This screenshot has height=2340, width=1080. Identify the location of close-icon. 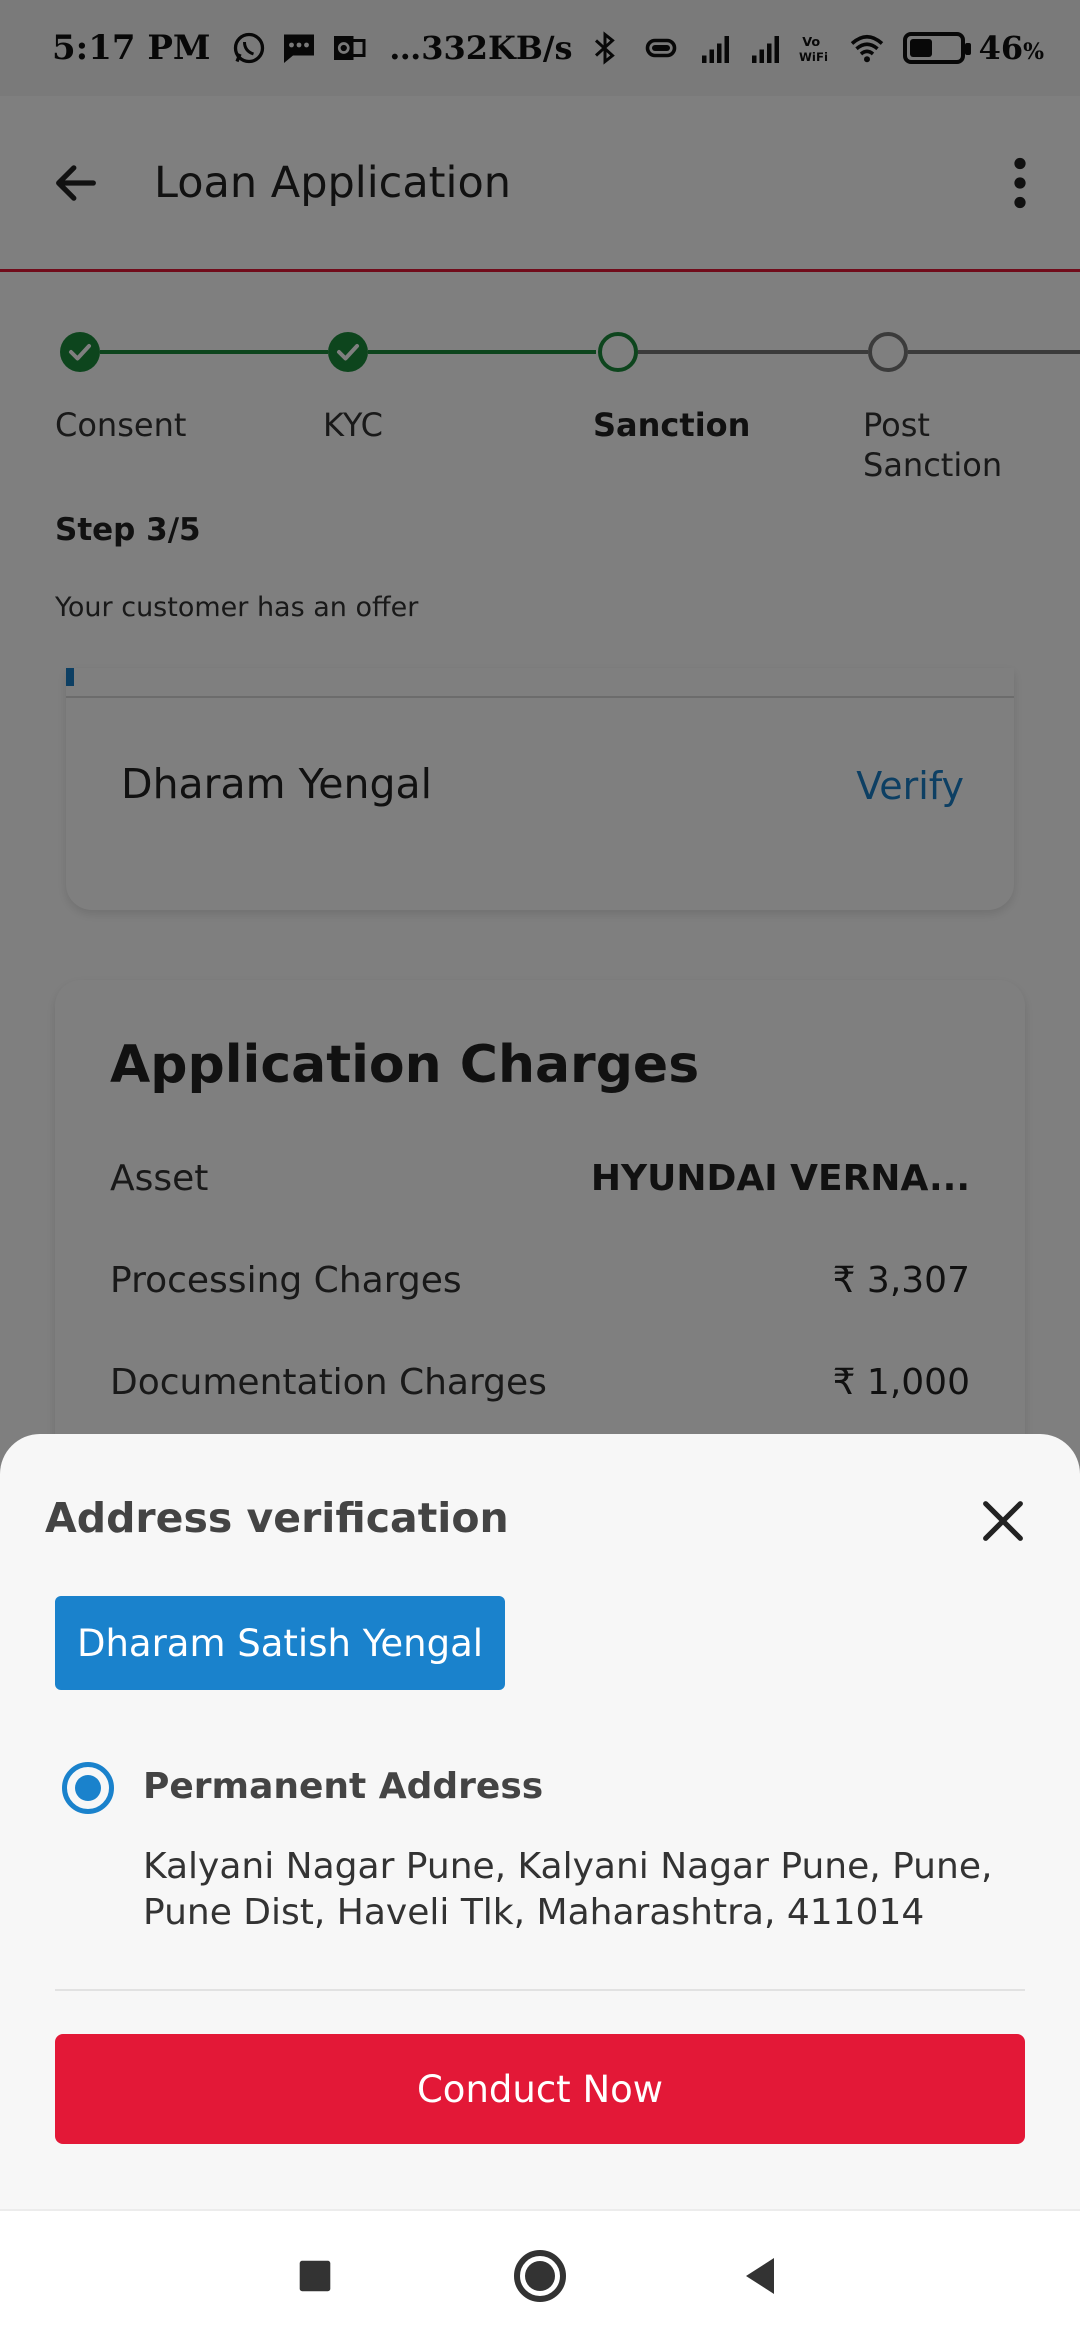
(1003, 1521).